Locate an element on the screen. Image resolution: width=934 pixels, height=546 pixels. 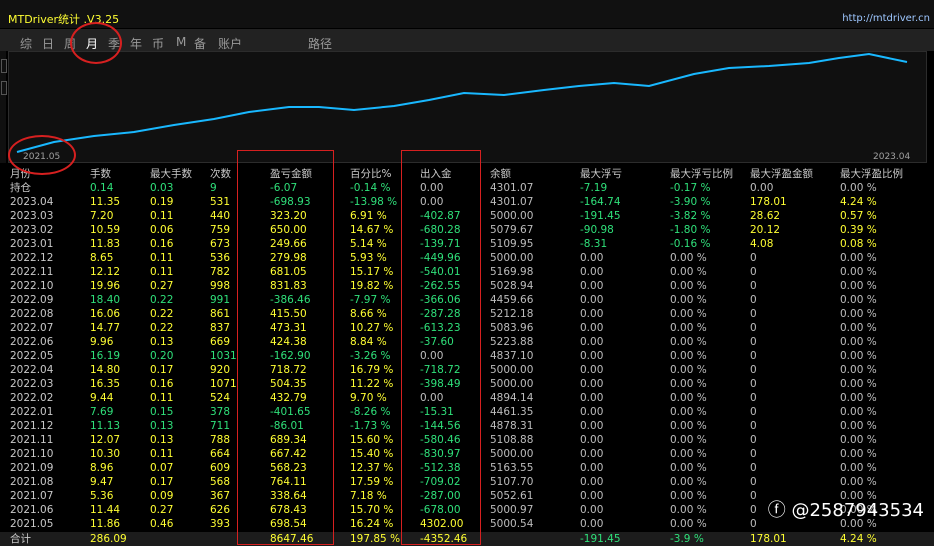
table-cell: 2022.08 is located at coordinates (32, 314).